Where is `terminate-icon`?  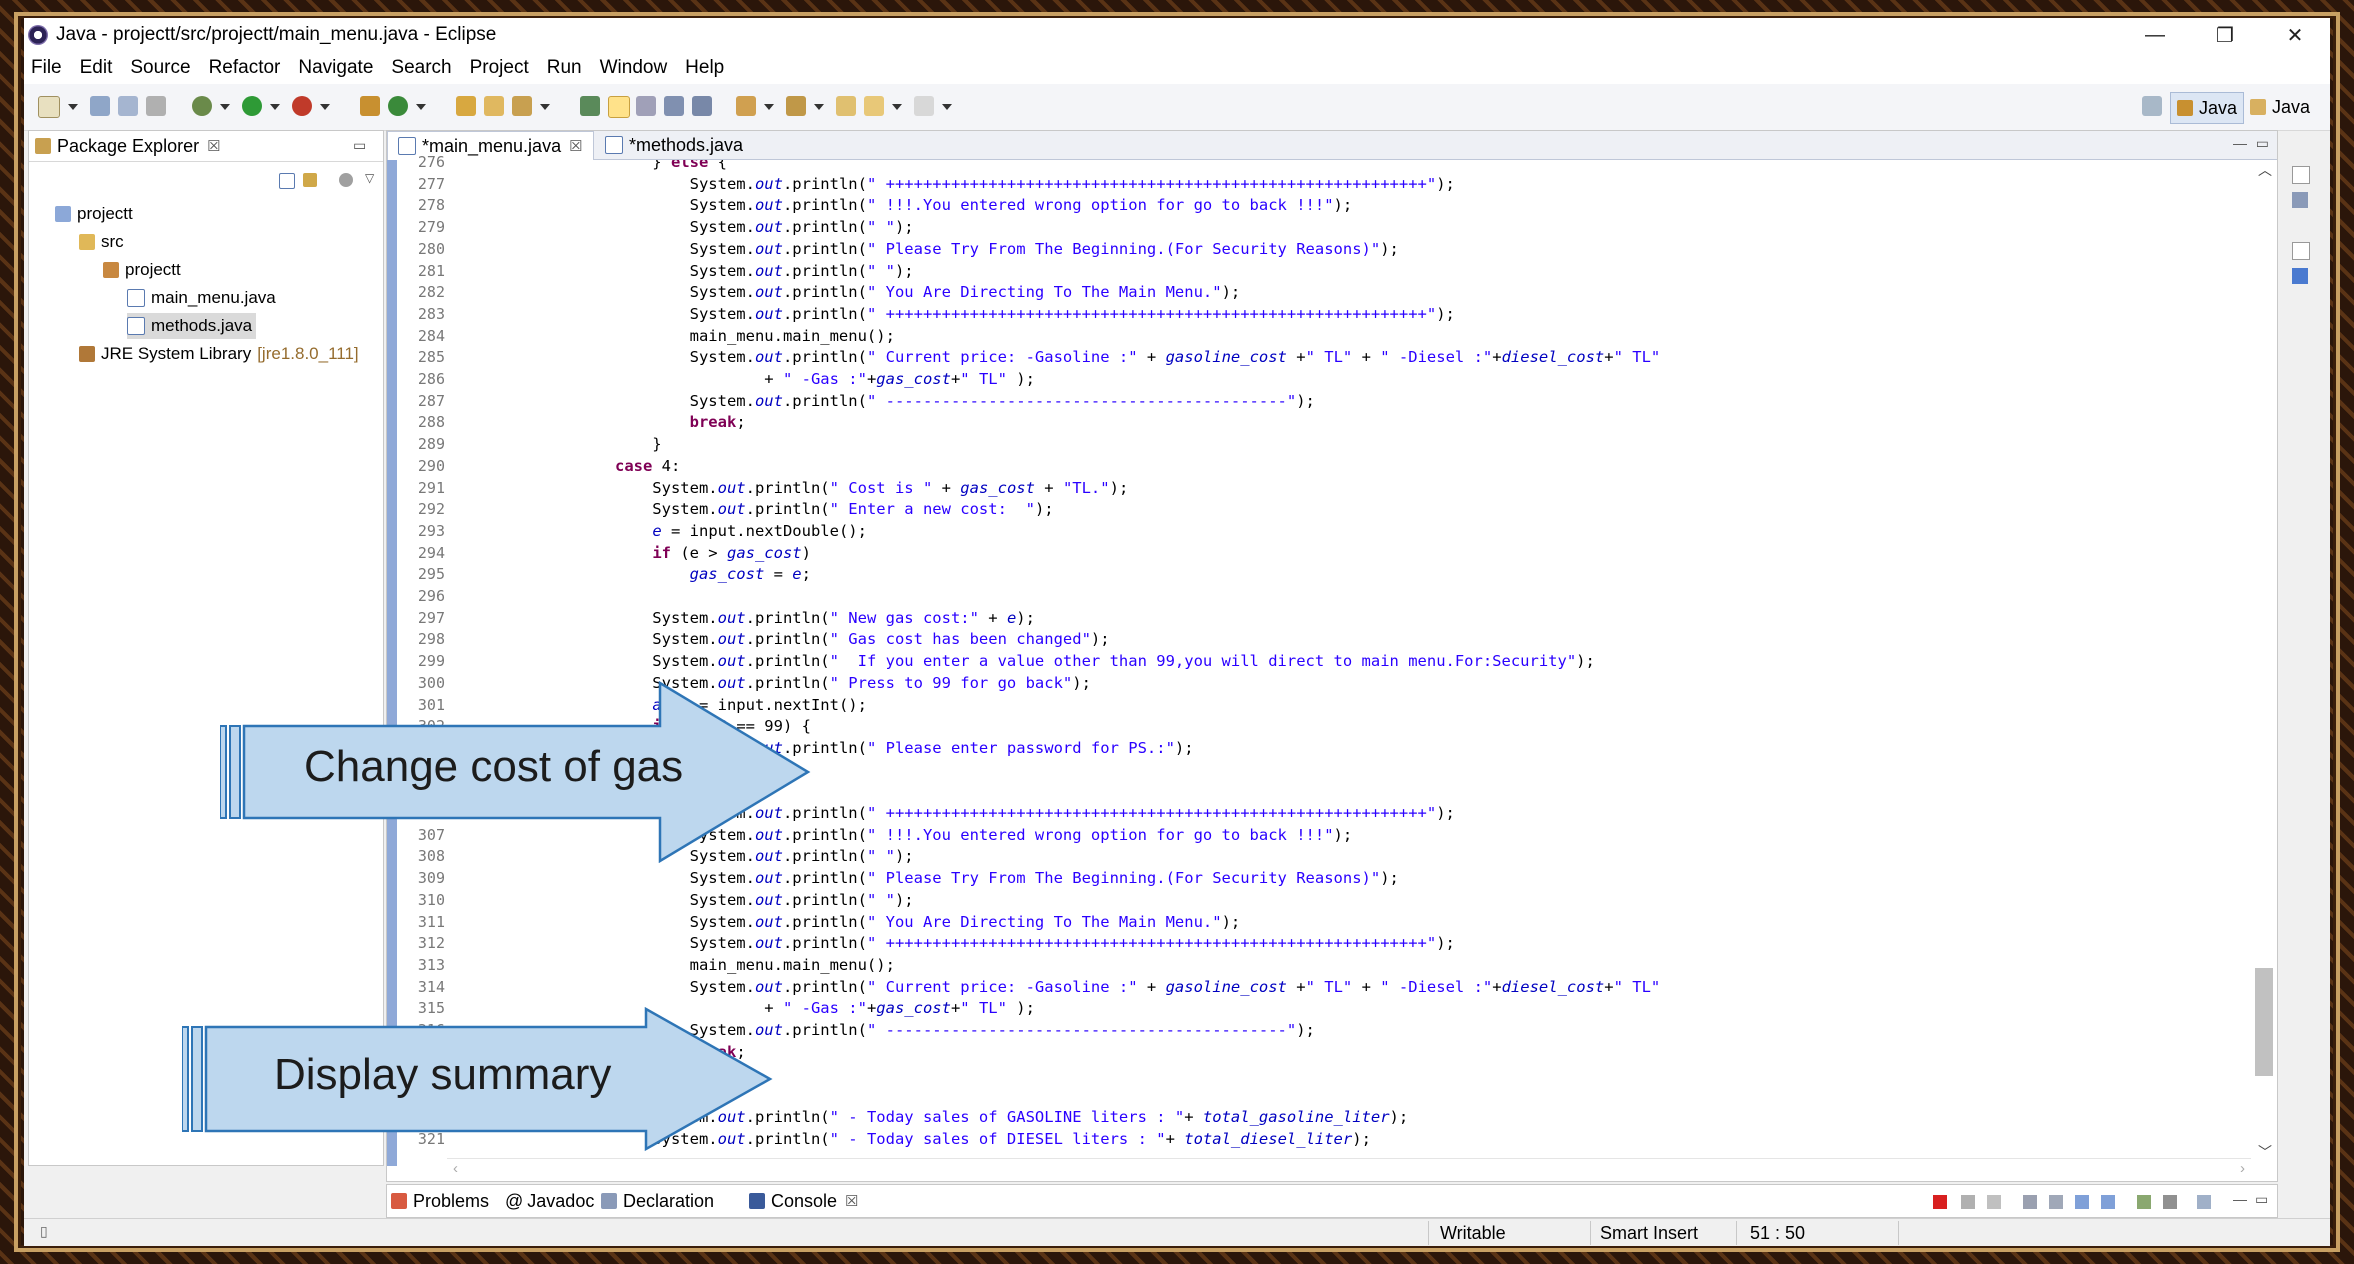
terminate-icon is located at coordinates (1940, 1202).